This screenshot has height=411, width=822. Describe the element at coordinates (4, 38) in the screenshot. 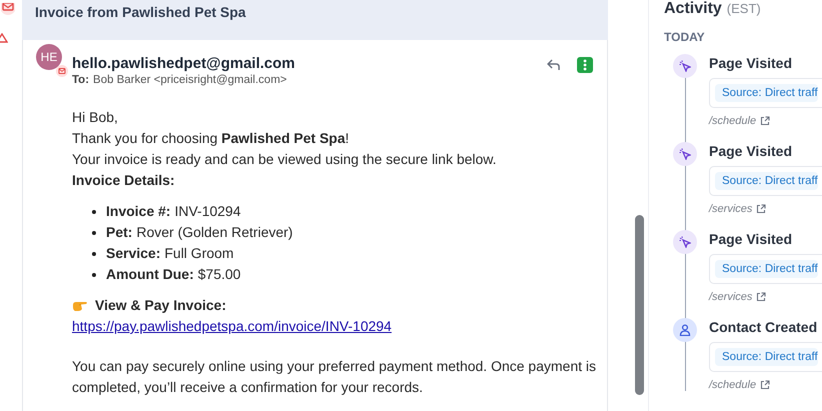

I see `warning-icon` at that location.